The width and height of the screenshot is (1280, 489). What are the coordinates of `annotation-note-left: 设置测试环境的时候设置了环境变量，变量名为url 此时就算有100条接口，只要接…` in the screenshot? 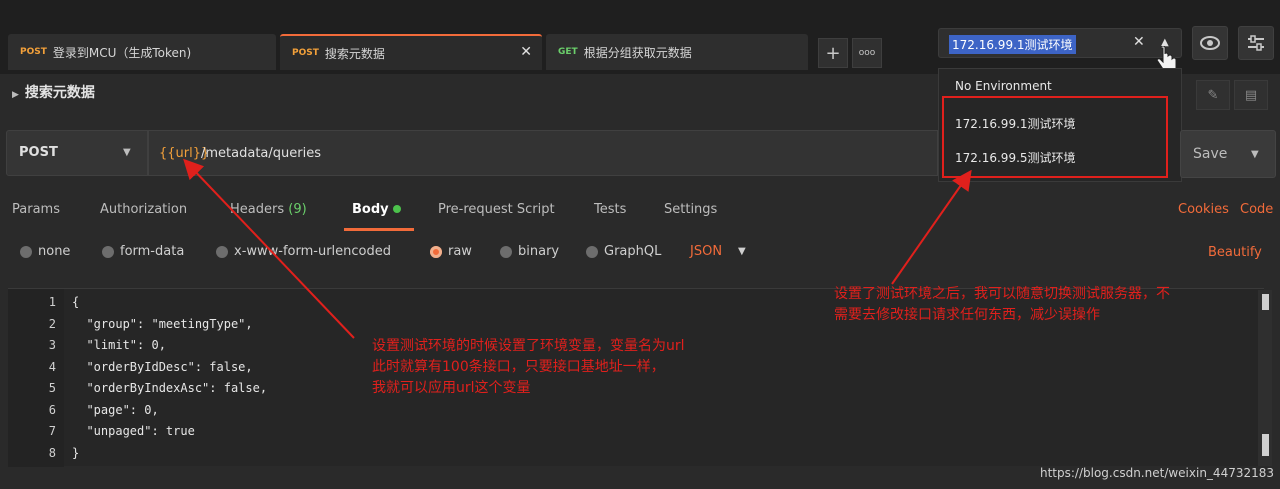 It's located at (528, 367).